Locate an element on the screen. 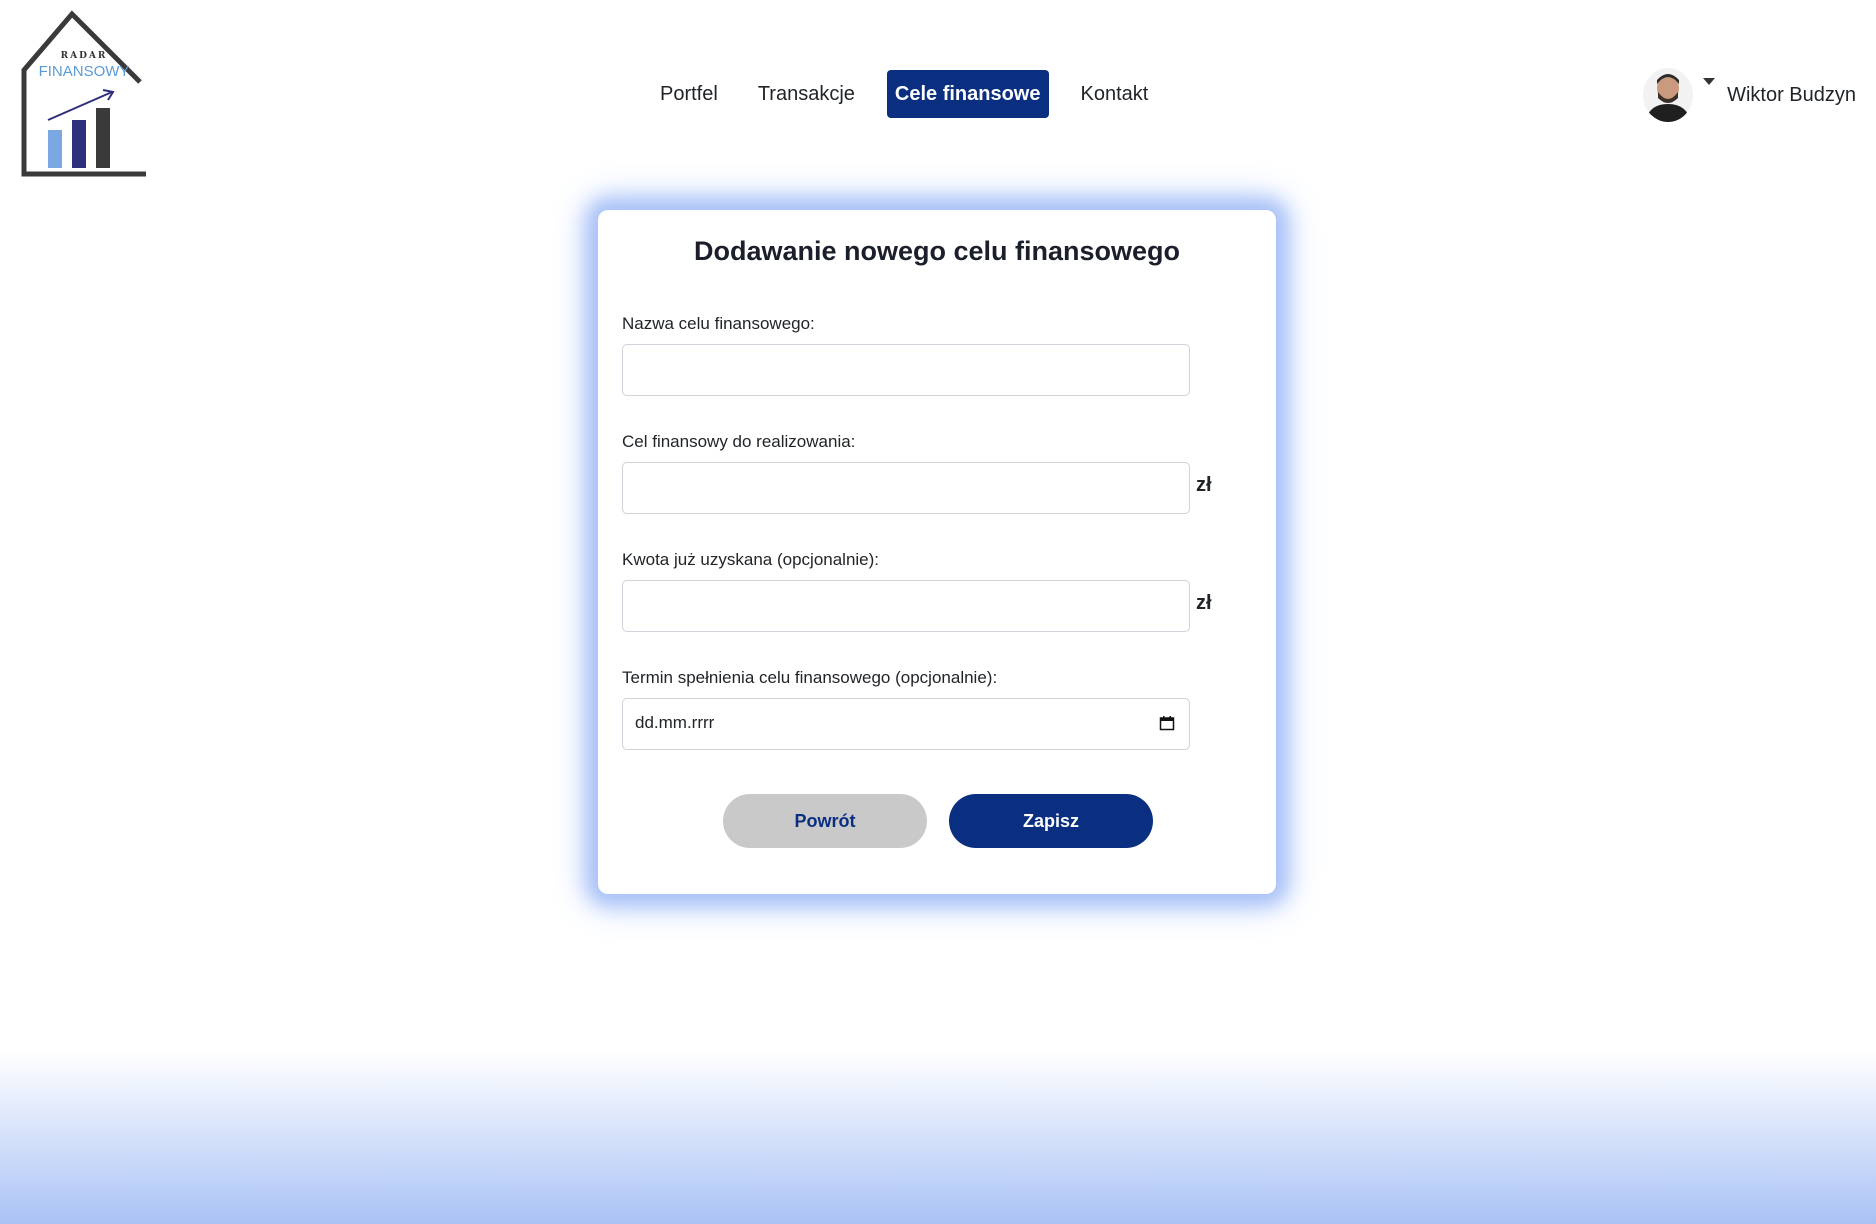  nav-item-kontakt: Kontakt is located at coordinates (1115, 94).